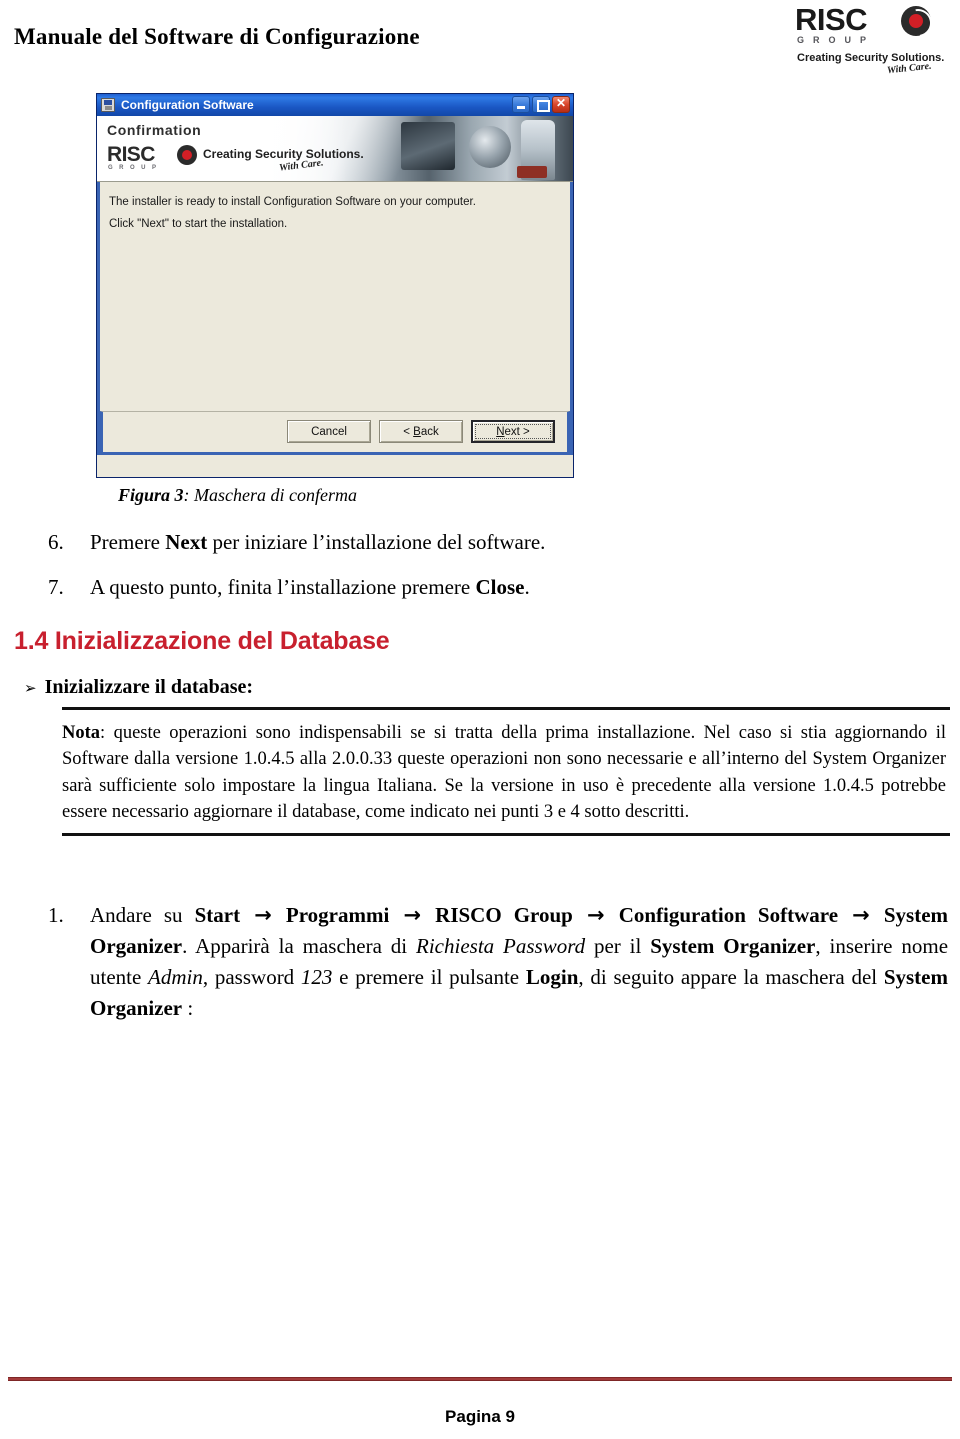 The width and height of the screenshot is (960, 1439). I want to click on password-value: 123, so click(316, 977).